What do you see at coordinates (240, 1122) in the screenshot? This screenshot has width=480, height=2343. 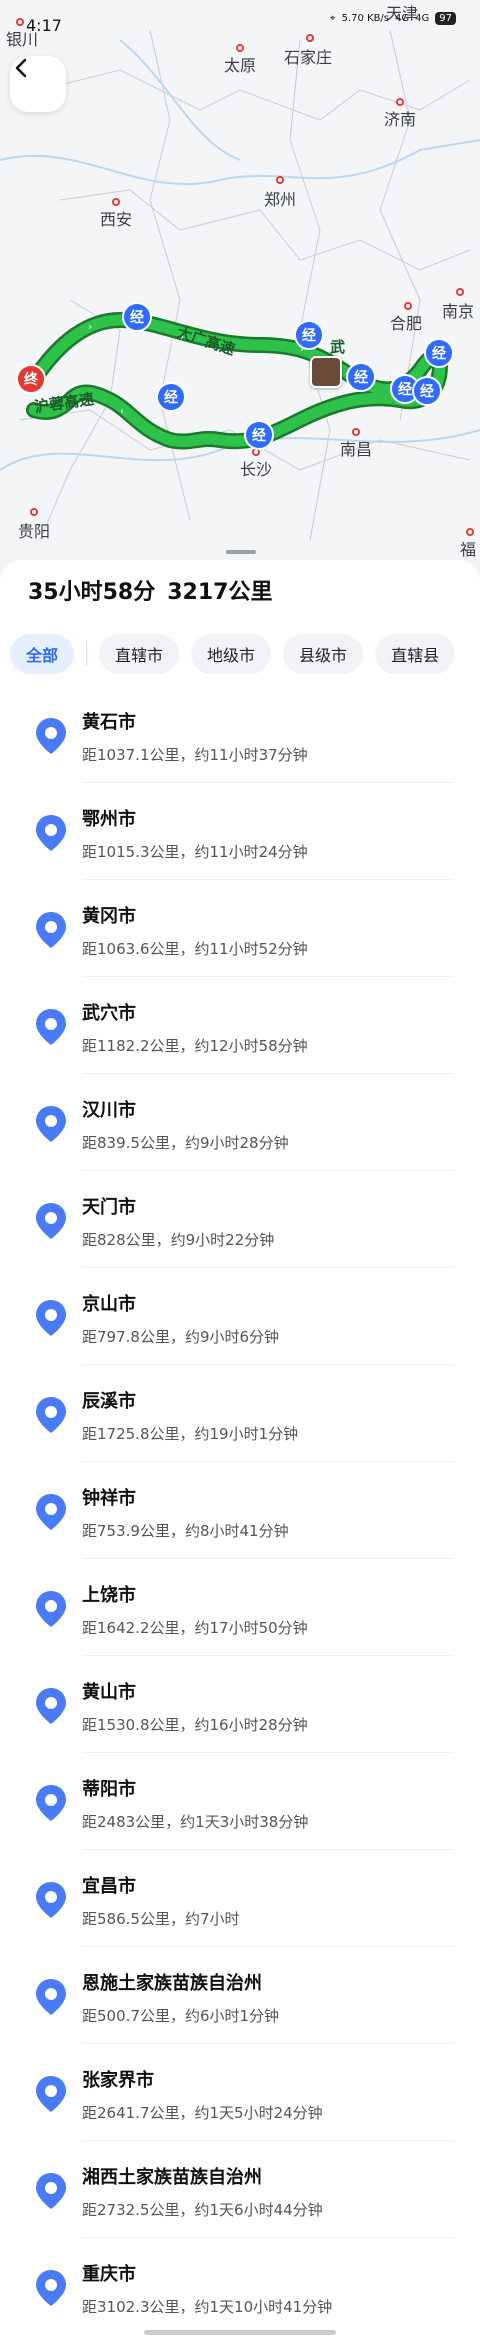 I see `list-item: 汉川市 距839.5公里，约9小时28分钟` at bounding box center [240, 1122].